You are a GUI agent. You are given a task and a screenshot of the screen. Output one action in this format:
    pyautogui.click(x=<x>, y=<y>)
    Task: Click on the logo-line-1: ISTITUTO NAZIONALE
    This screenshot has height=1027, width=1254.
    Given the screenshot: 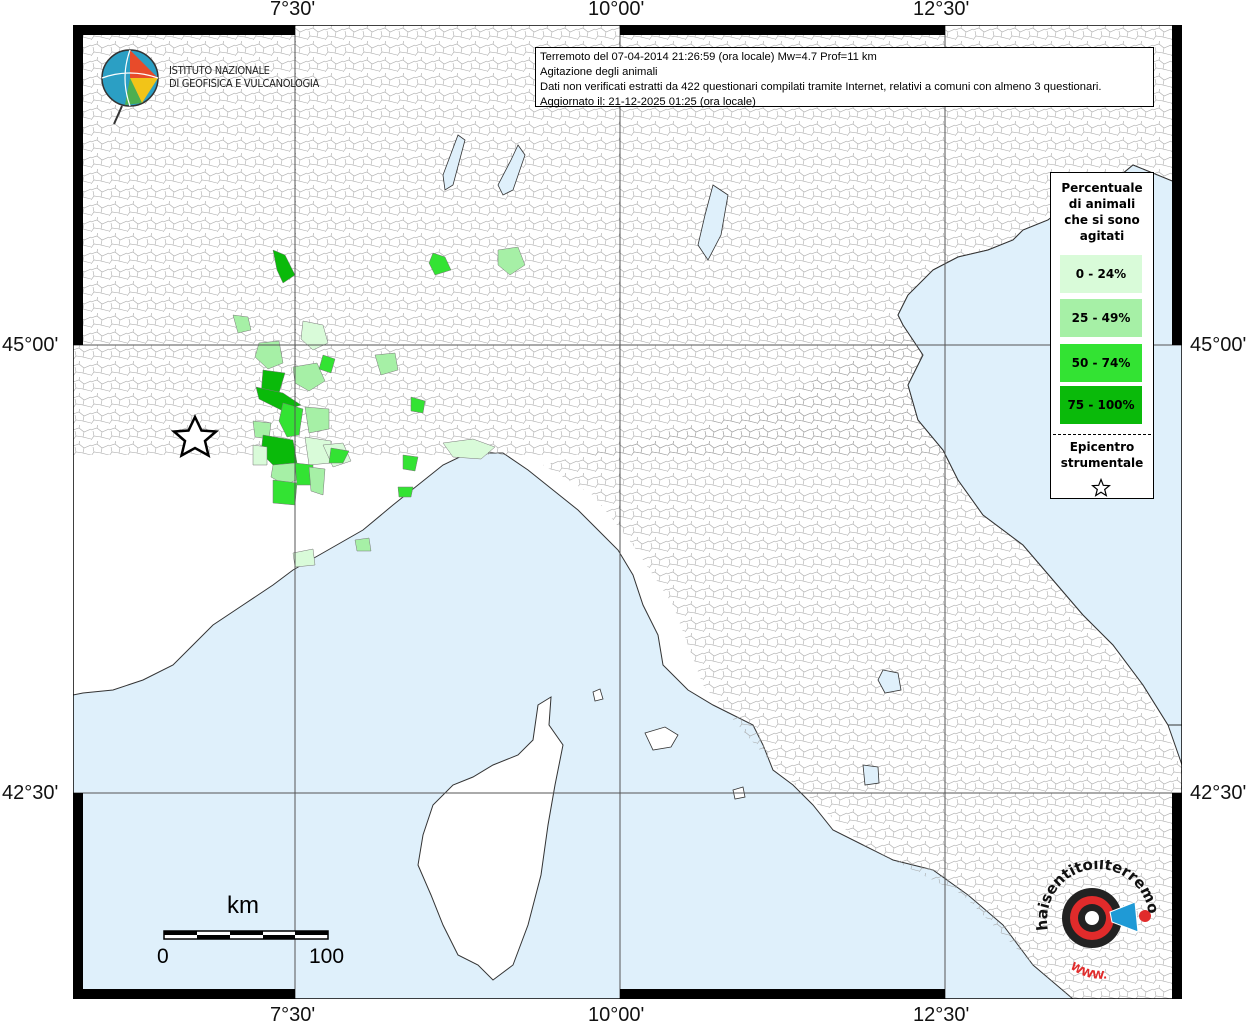 What is the action you would take?
    pyautogui.click(x=219, y=70)
    